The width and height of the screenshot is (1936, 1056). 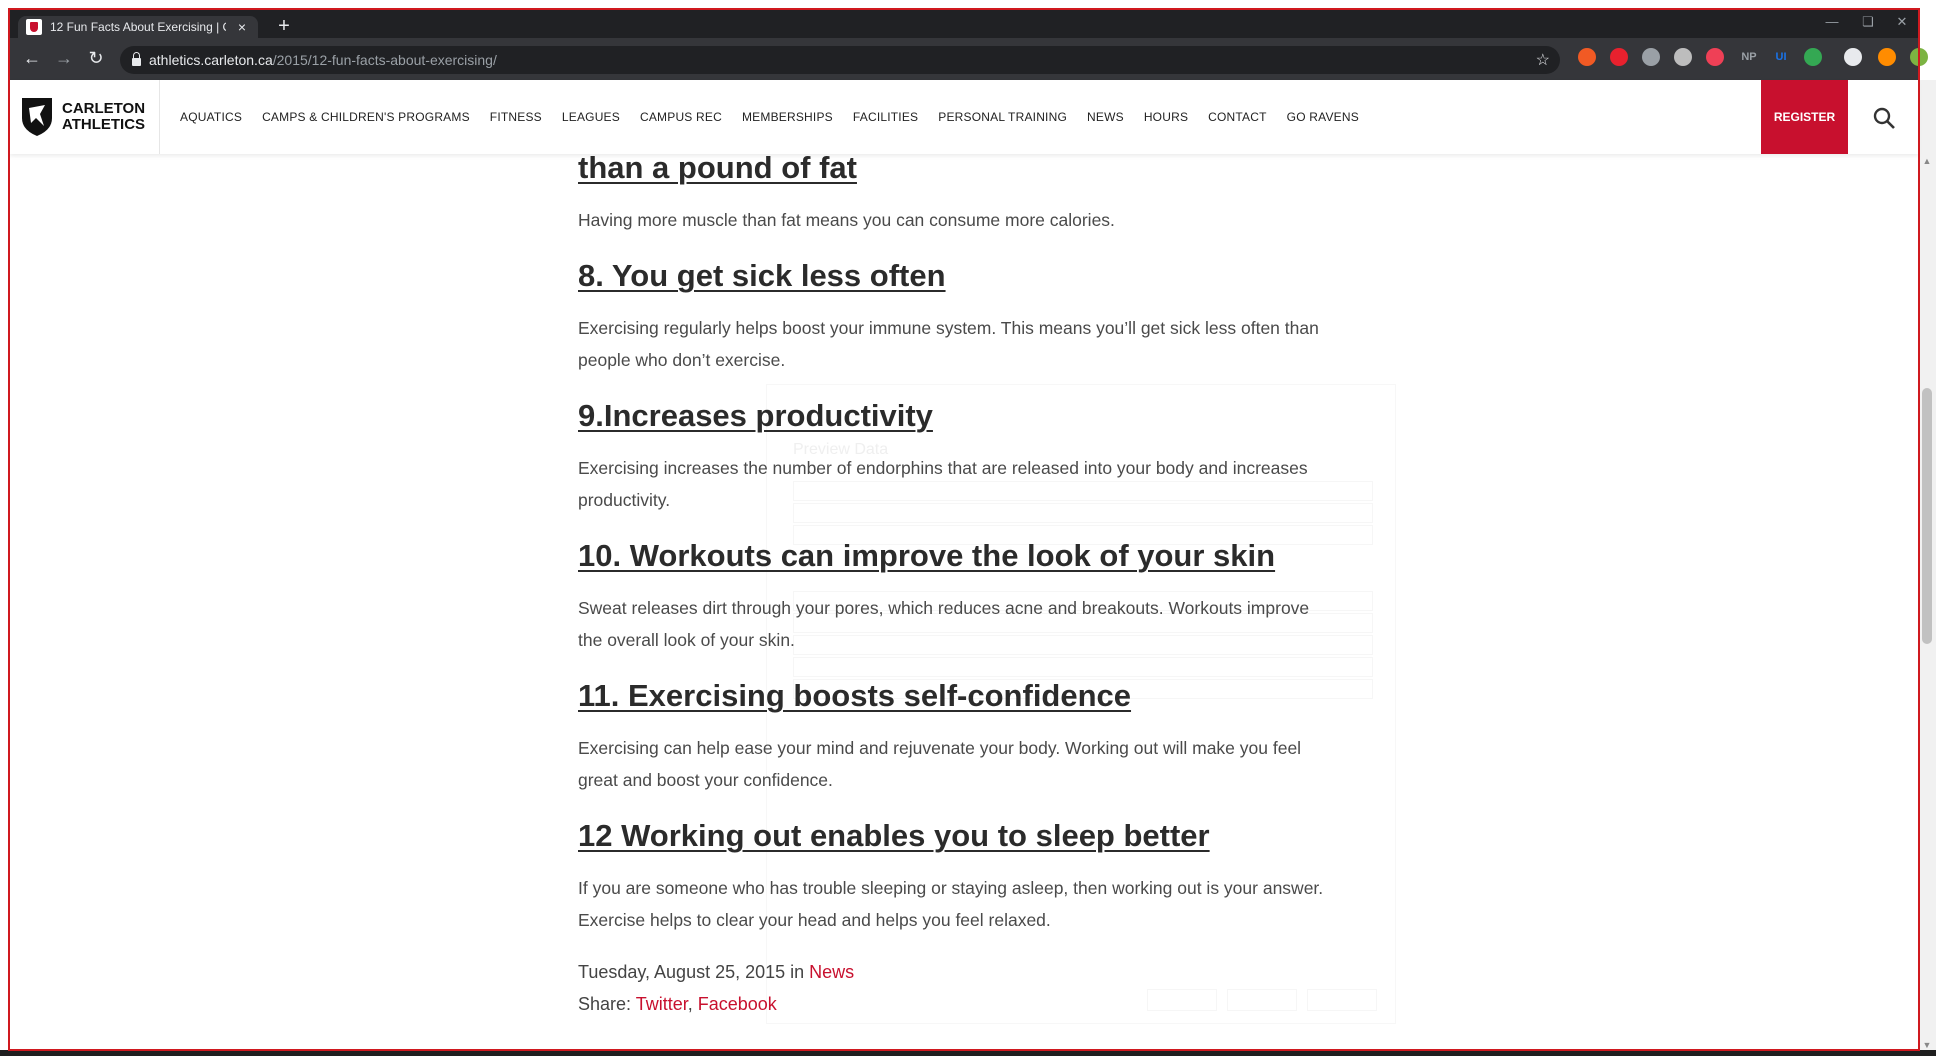 What do you see at coordinates (1804, 117) in the screenshot?
I see `register-button: REGISTER` at bounding box center [1804, 117].